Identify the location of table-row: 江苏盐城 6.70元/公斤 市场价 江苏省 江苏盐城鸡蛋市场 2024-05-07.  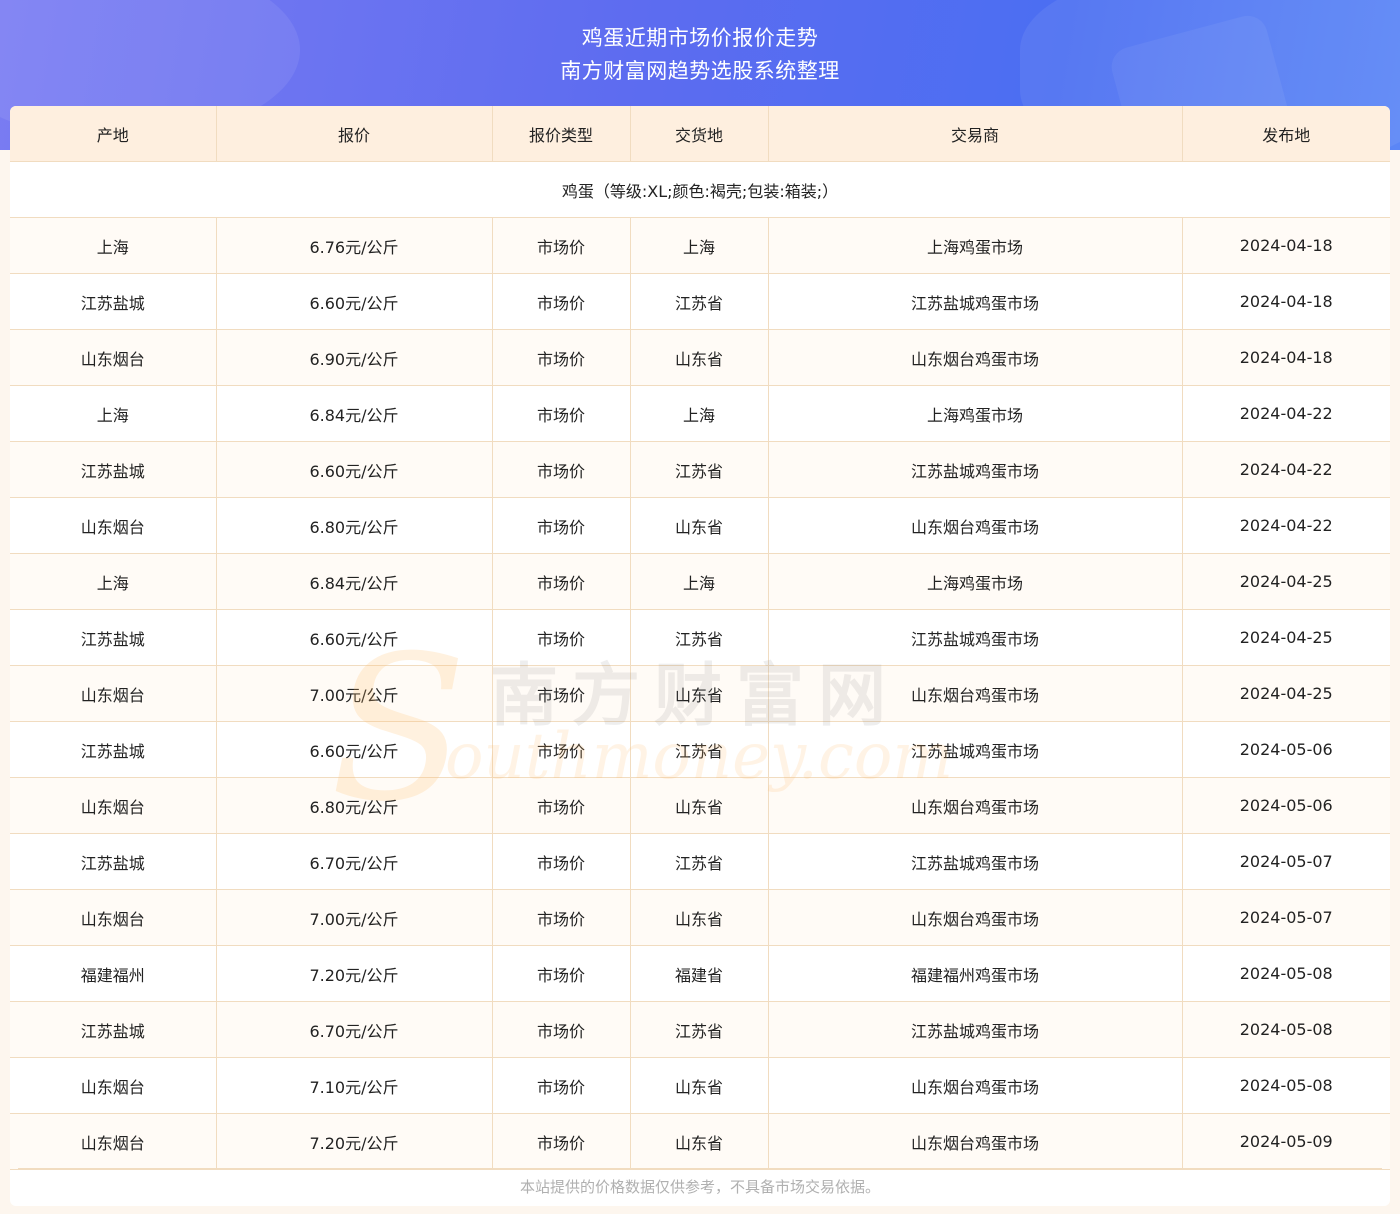
(700, 861).